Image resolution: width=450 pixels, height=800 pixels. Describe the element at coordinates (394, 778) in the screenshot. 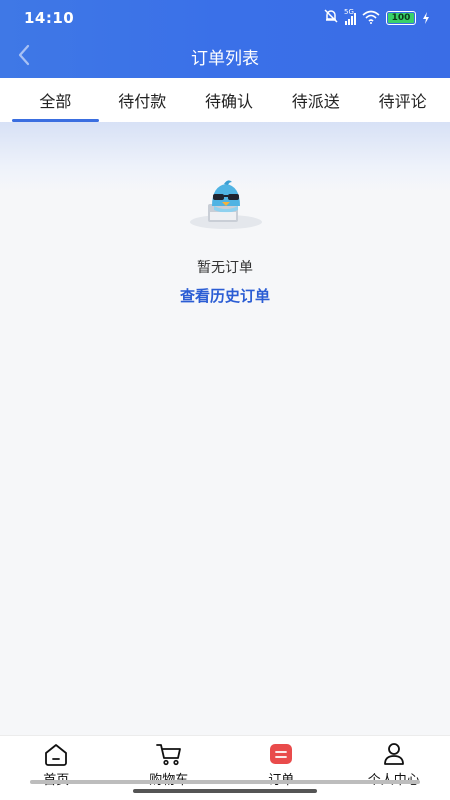

I see `nav-label: 个人中心` at that location.